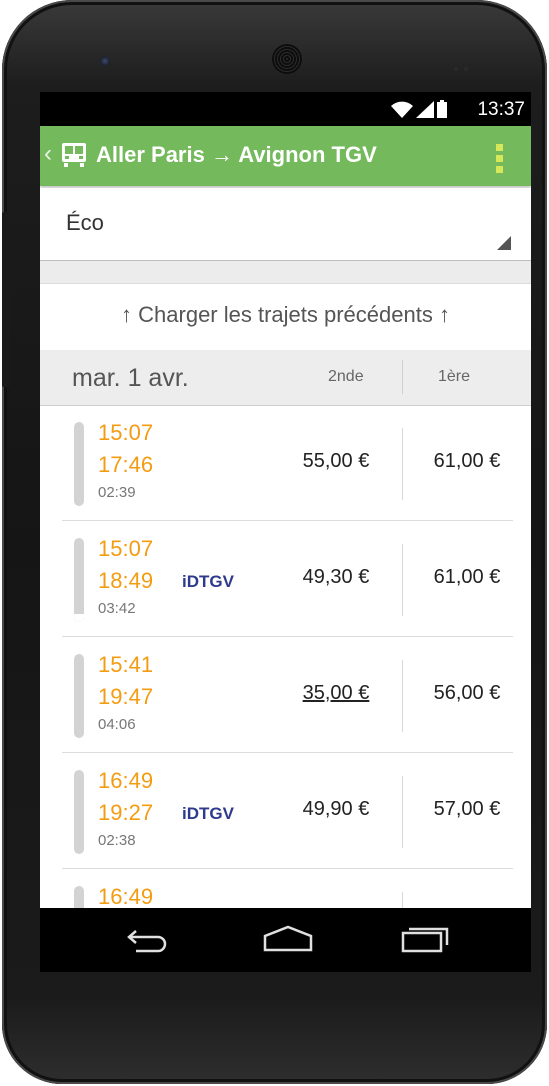 The width and height of the screenshot is (549, 1086). What do you see at coordinates (285, 224) in the screenshot?
I see `fare-class-dropdown: Éco` at bounding box center [285, 224].